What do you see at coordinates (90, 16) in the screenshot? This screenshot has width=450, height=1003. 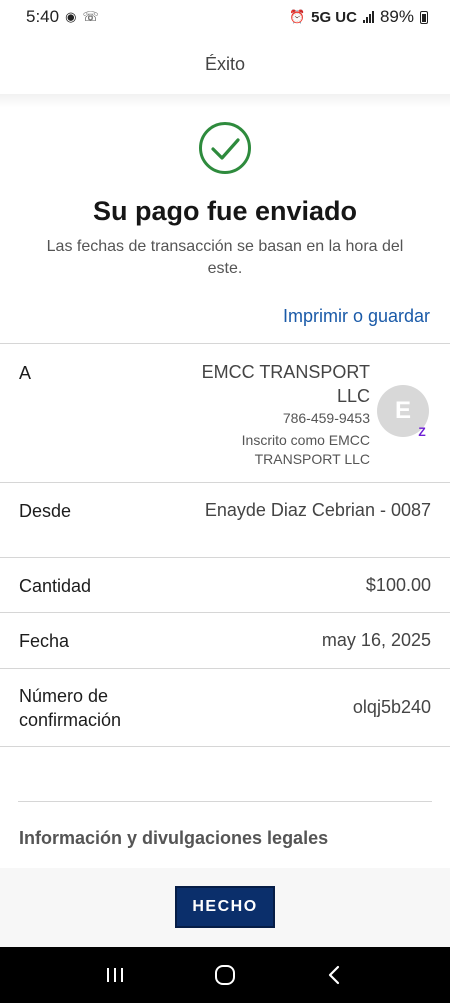 I see `whatsapp-icon: ☏` at bounding box center [90, 16].